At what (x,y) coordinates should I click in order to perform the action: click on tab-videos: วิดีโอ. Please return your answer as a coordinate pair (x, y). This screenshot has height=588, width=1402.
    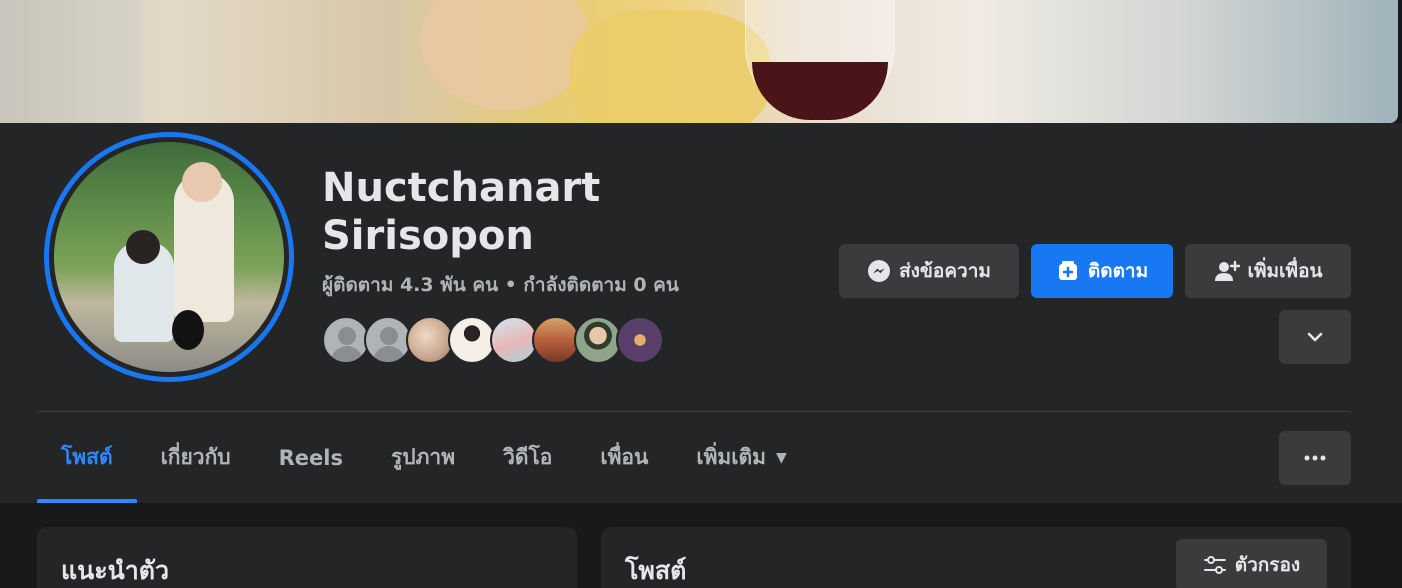
    Looking at the image, I should click on (527, 457).